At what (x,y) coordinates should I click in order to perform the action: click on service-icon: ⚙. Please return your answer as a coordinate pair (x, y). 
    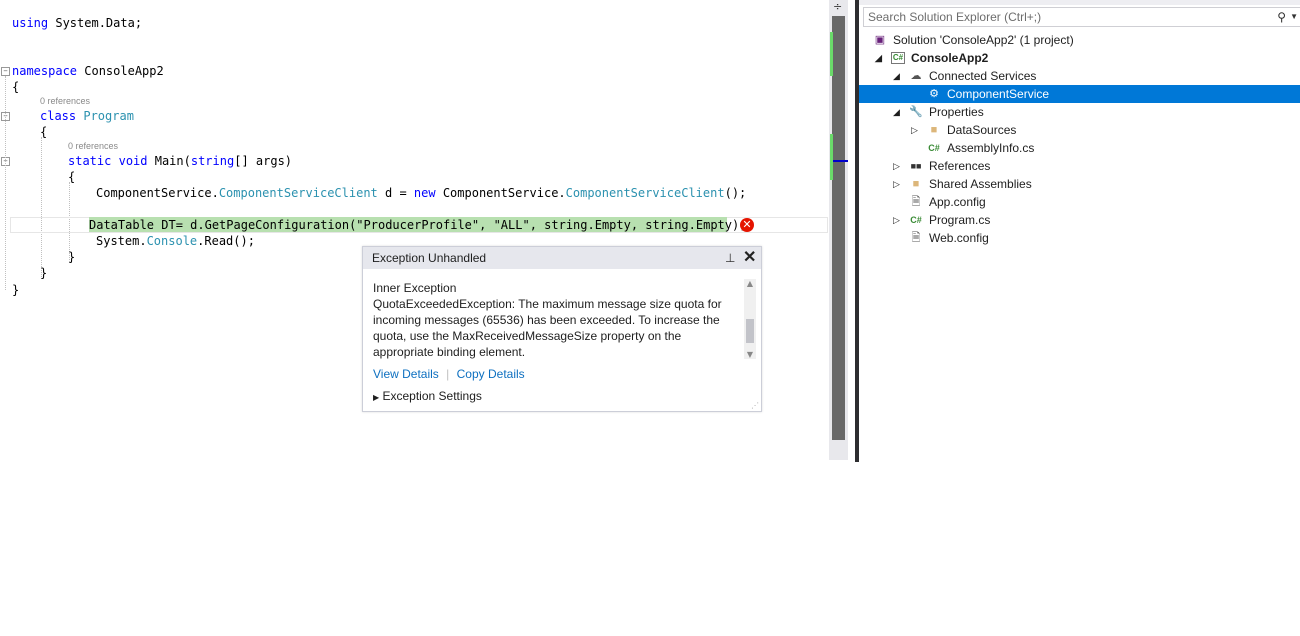
    Looking at the image, I should click on (934, 94).